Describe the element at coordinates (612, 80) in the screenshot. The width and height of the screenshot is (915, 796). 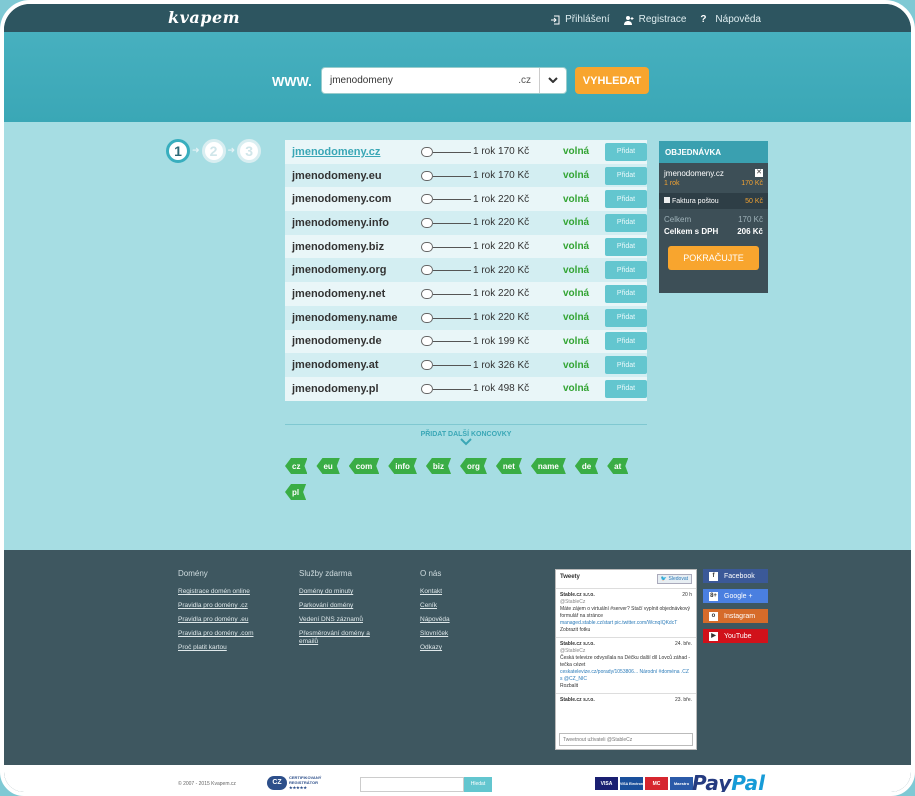
I see `search-button: VYHLEDAT` at that location.